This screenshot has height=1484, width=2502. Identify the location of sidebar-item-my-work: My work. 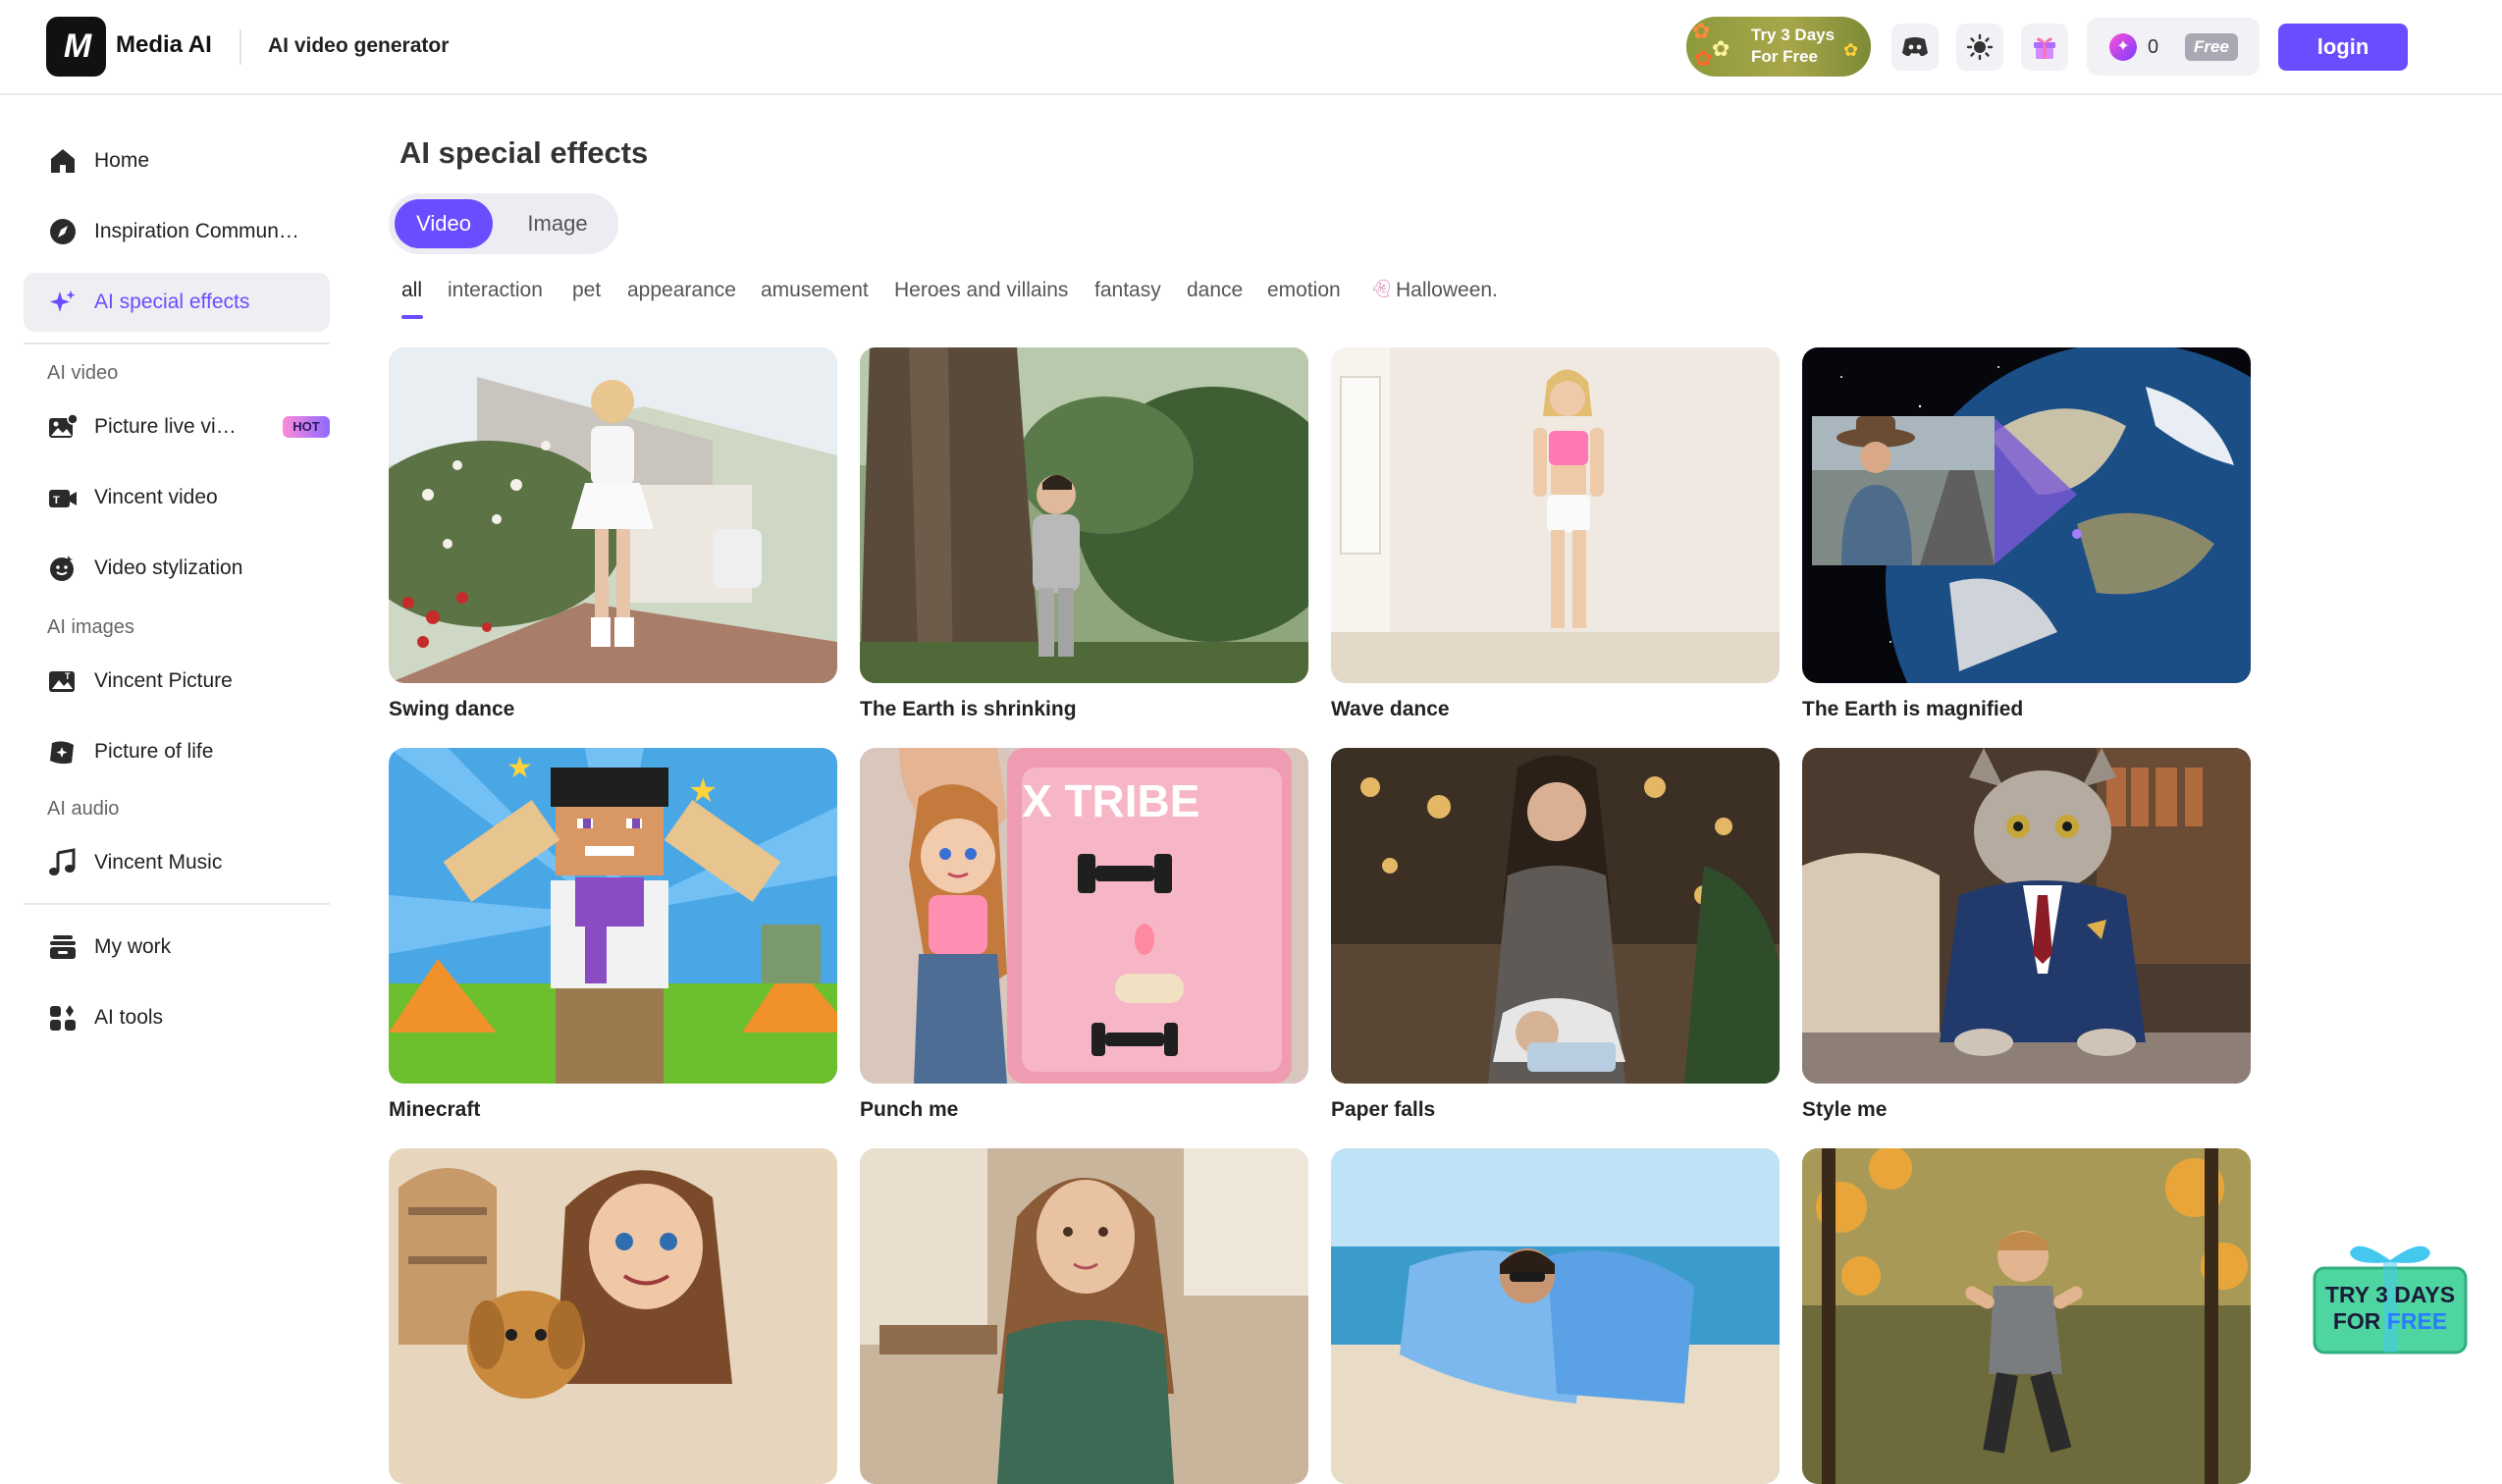
(177, 947).